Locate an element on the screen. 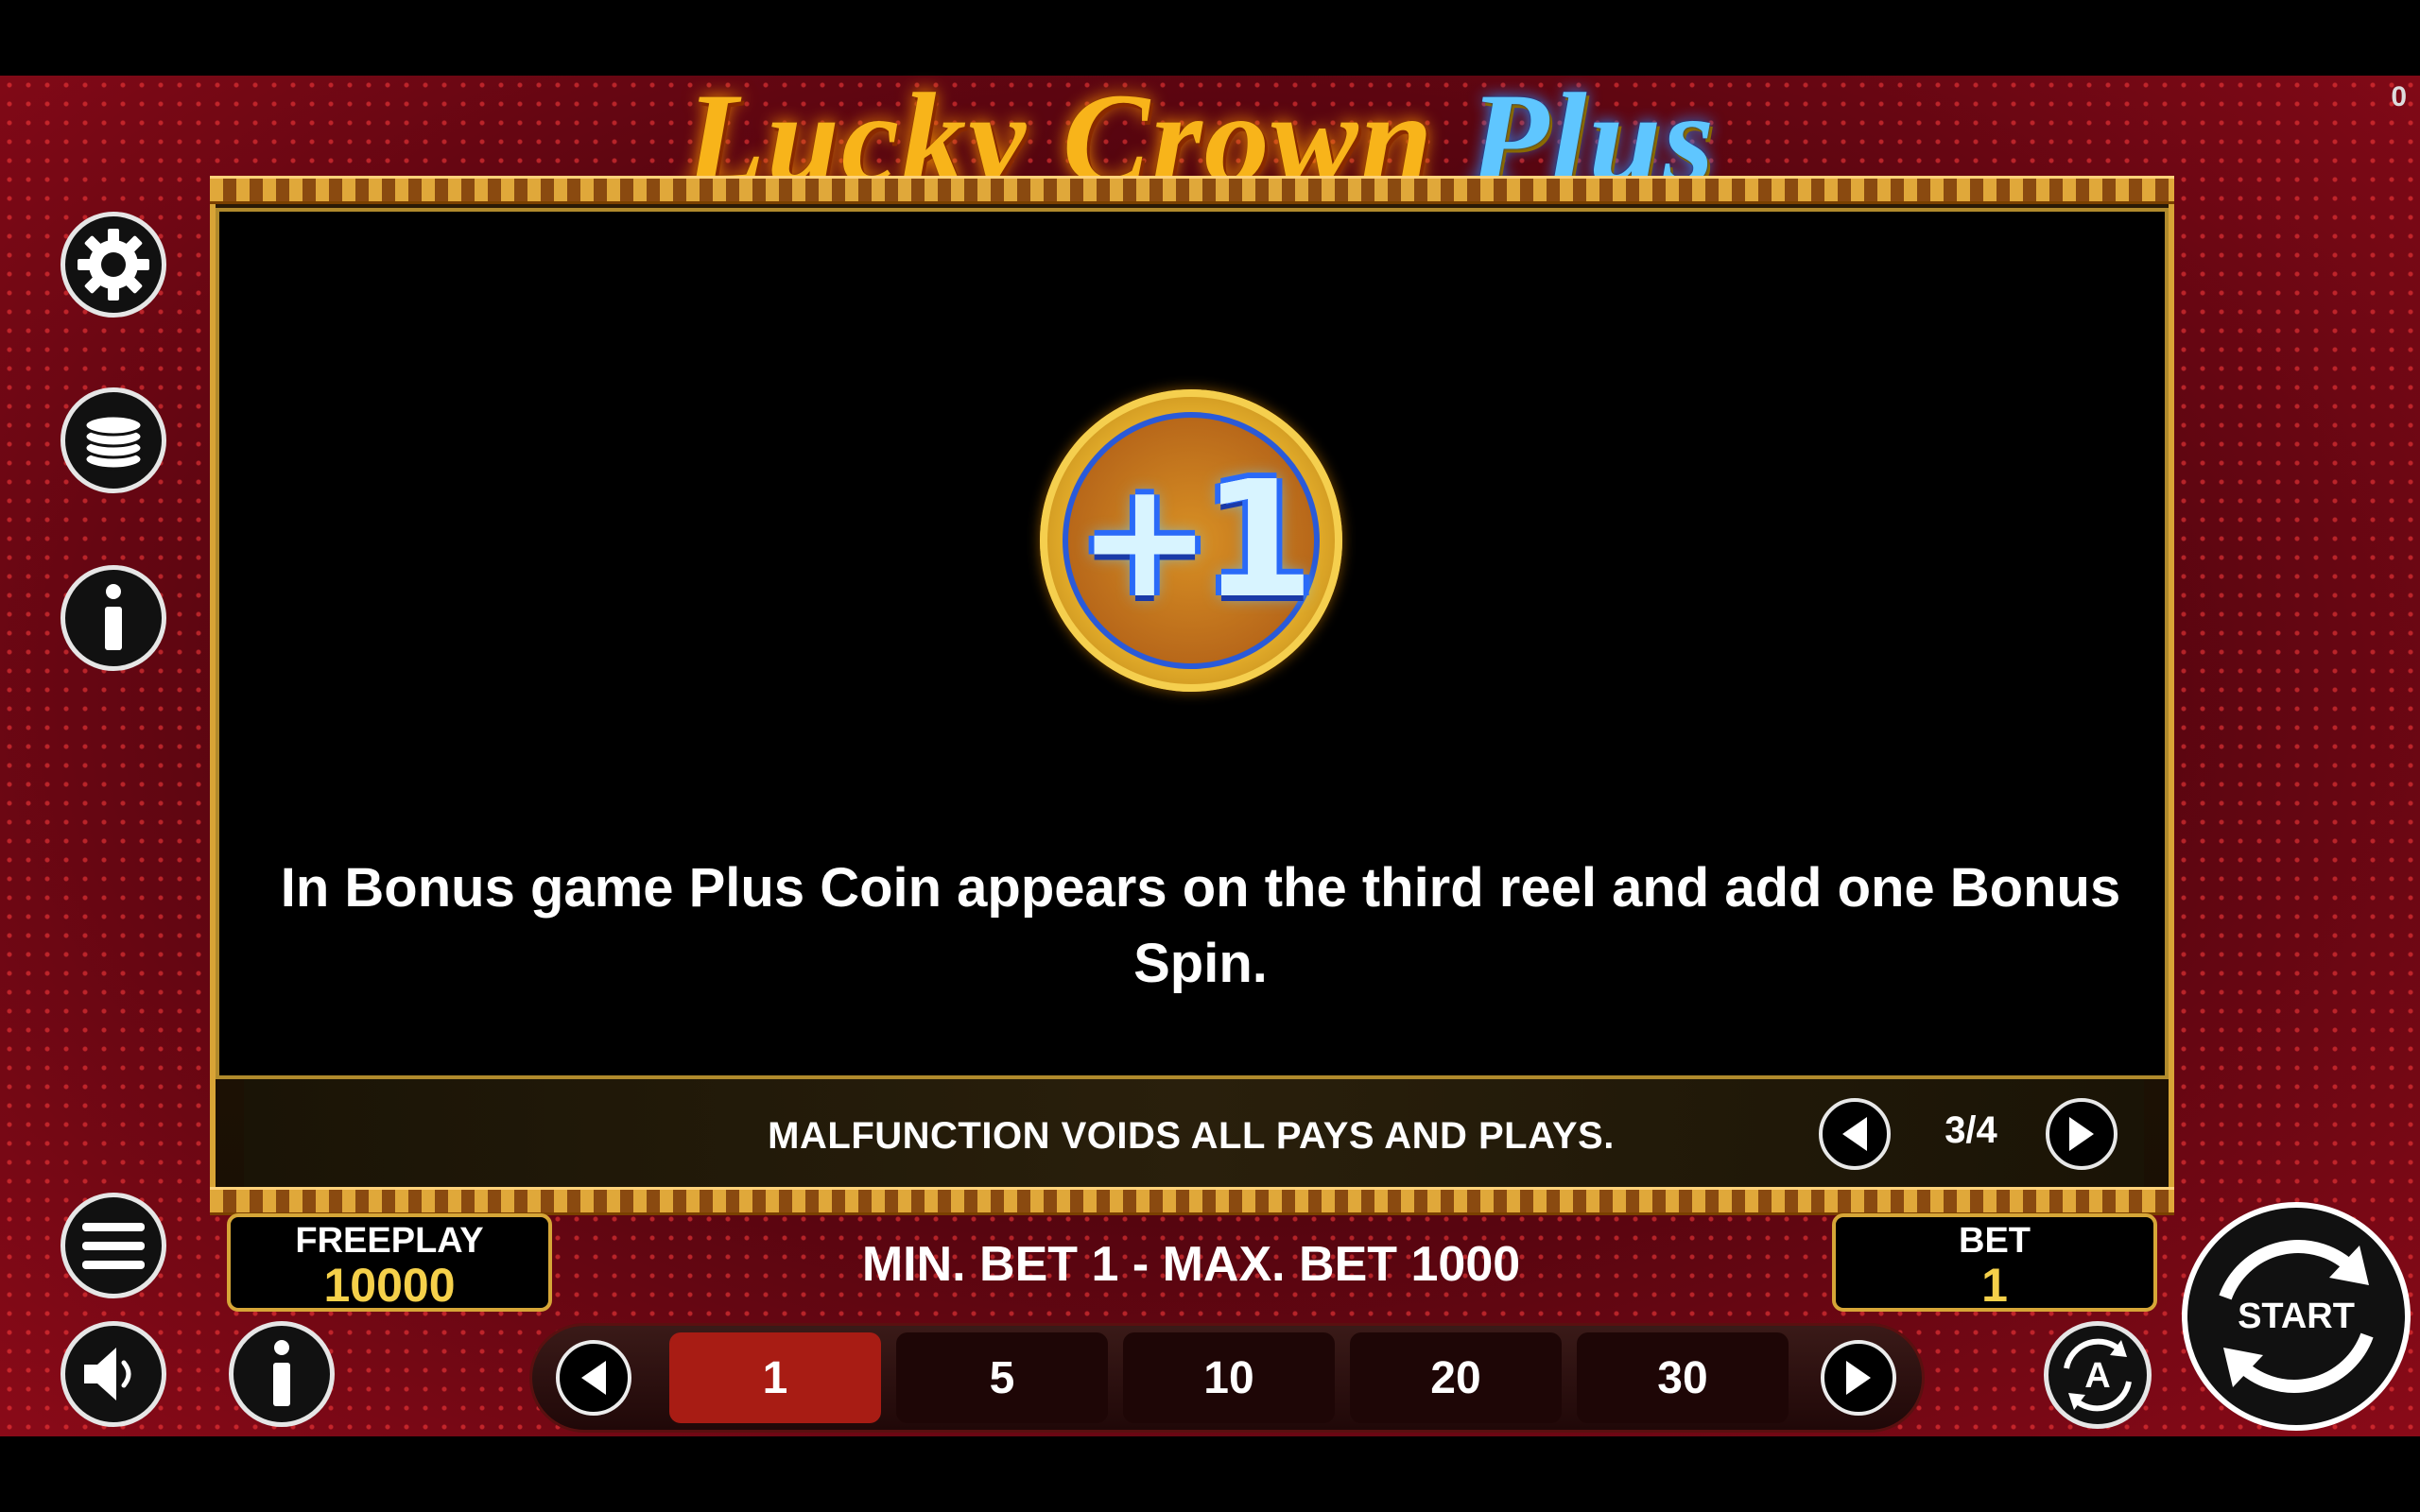 The width and height of the screenshot is (2420, 1512). bet-option-10: 10 is located at coordinates (1229, 1377).